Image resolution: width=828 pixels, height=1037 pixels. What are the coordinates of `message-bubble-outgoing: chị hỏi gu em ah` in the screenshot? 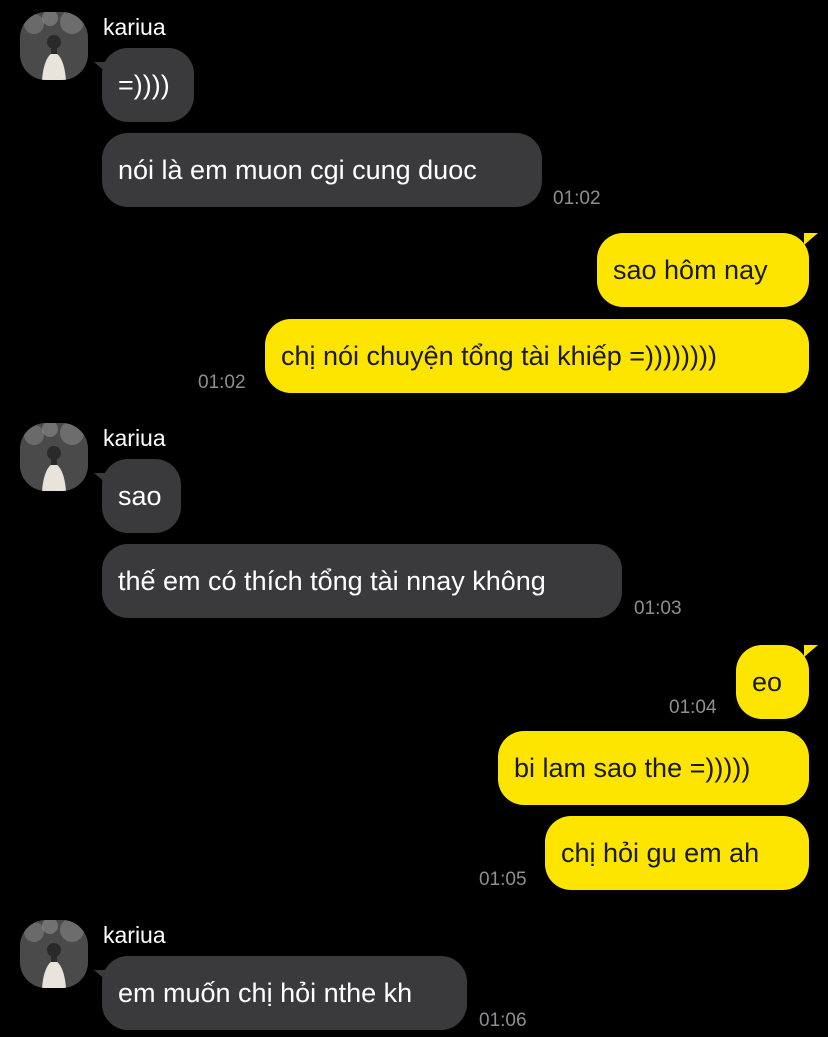 It's located at (677, 853).